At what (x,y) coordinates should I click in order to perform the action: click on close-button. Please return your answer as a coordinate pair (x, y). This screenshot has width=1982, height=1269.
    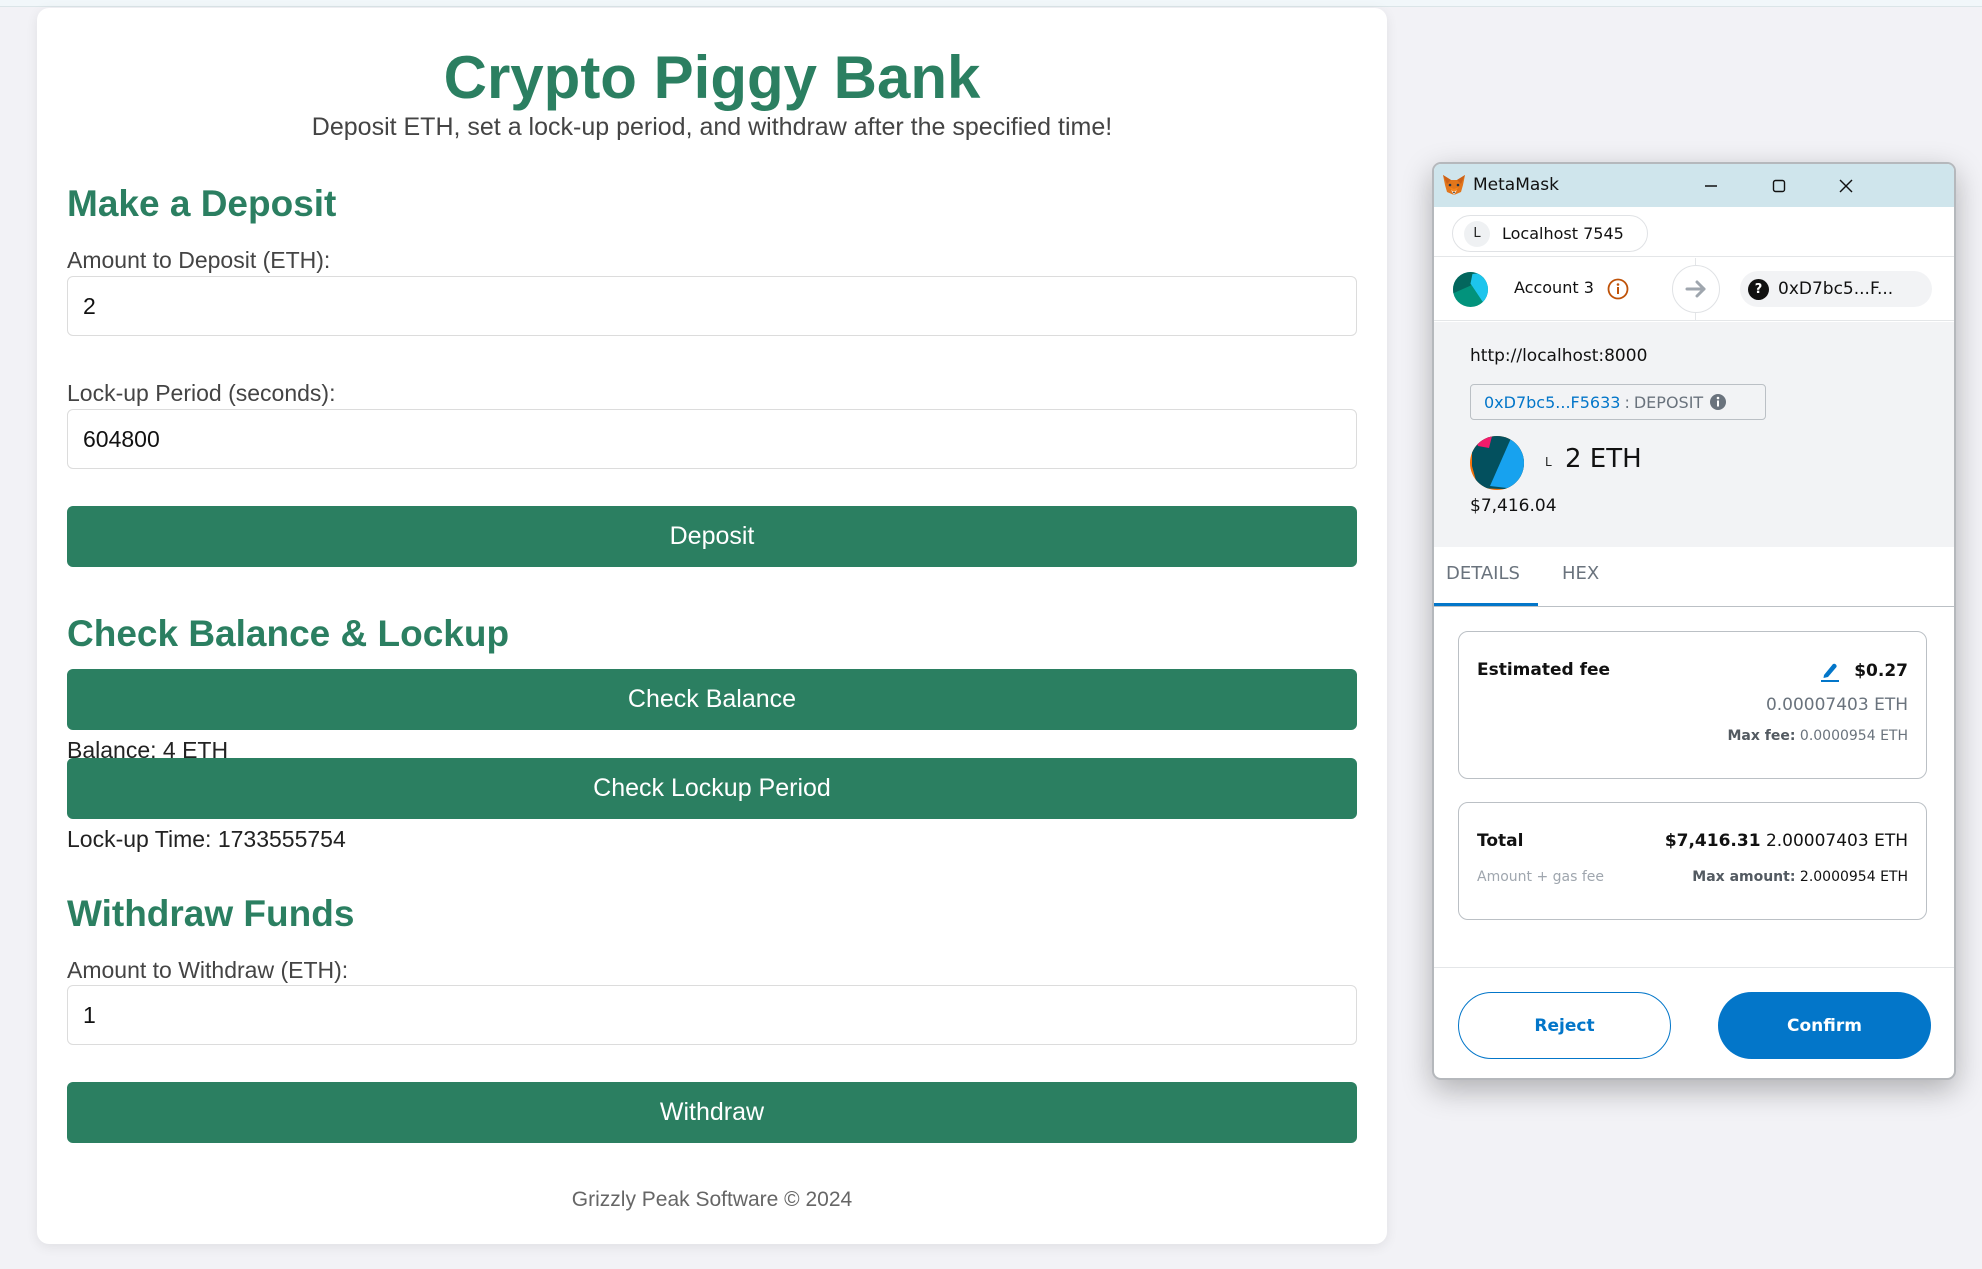
    Looking at the image, I should click on (1846, 186).